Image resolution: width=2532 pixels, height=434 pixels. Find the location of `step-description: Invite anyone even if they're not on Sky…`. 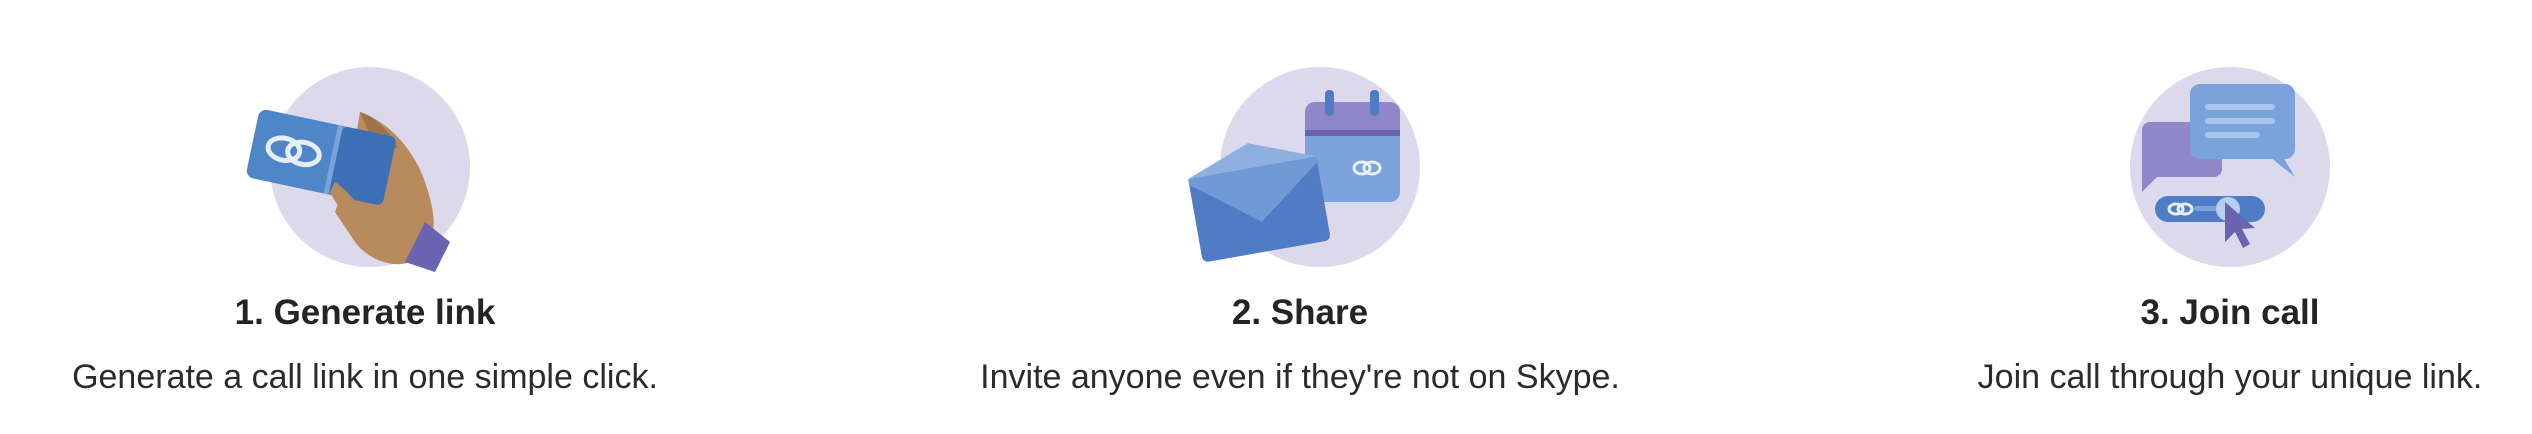

step-description: Invite anyone even if they're not on Sky… is located at coordinates (1300, 377).